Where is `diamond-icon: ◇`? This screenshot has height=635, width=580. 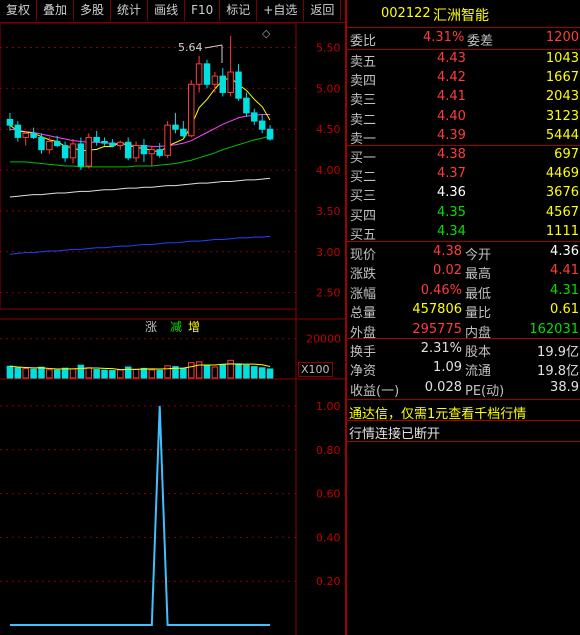 diamond-icon: ◇ is located at coordinates (266, 33).